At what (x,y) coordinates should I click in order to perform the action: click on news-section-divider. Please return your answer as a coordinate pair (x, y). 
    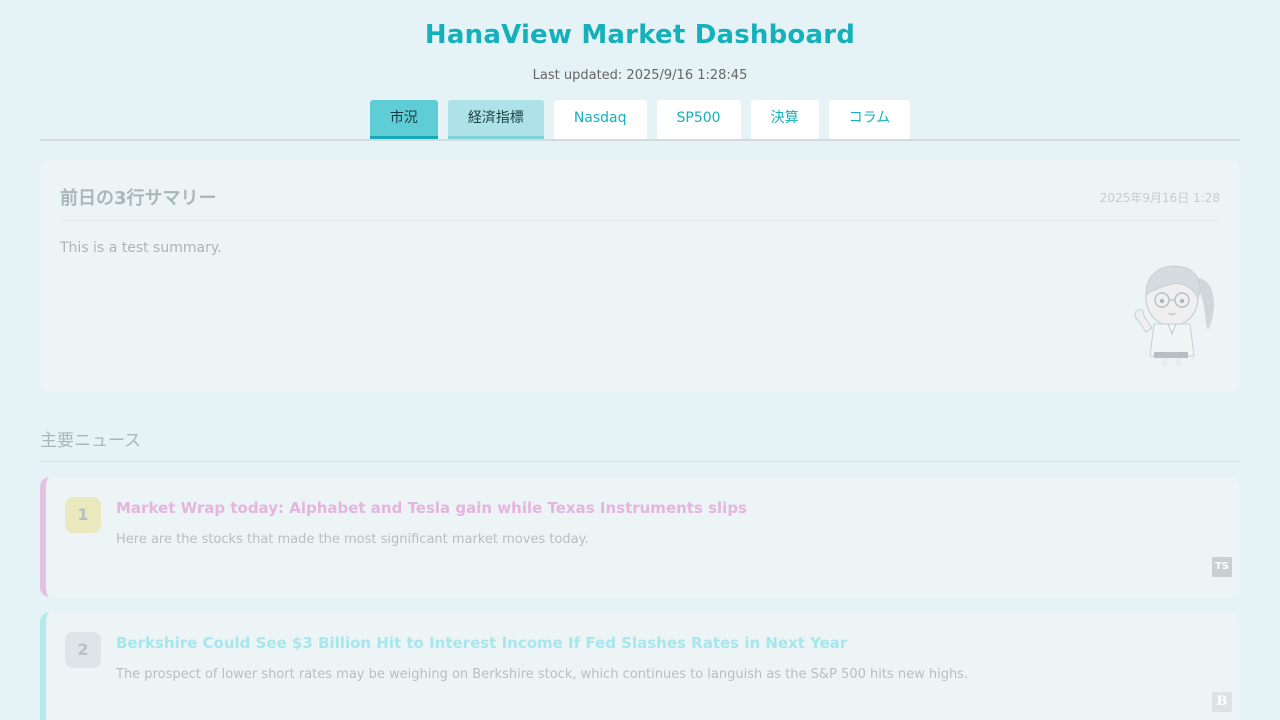
    Looking at the image, I should click on (640, 461).